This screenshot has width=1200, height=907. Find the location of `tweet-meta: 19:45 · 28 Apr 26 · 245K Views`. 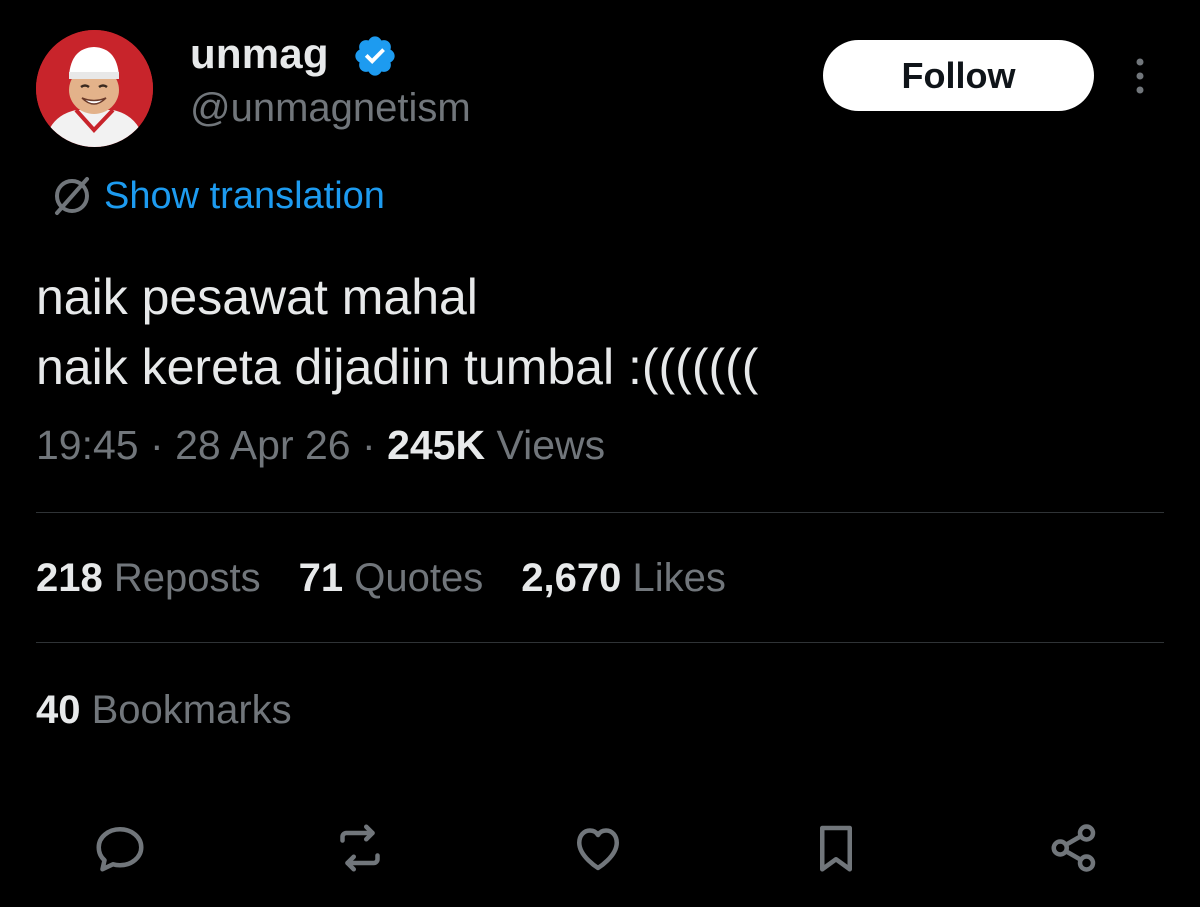

tweet-meta: 19:45 · 28 Apr 26 · 245K Views is located at coordinates (320, 445).